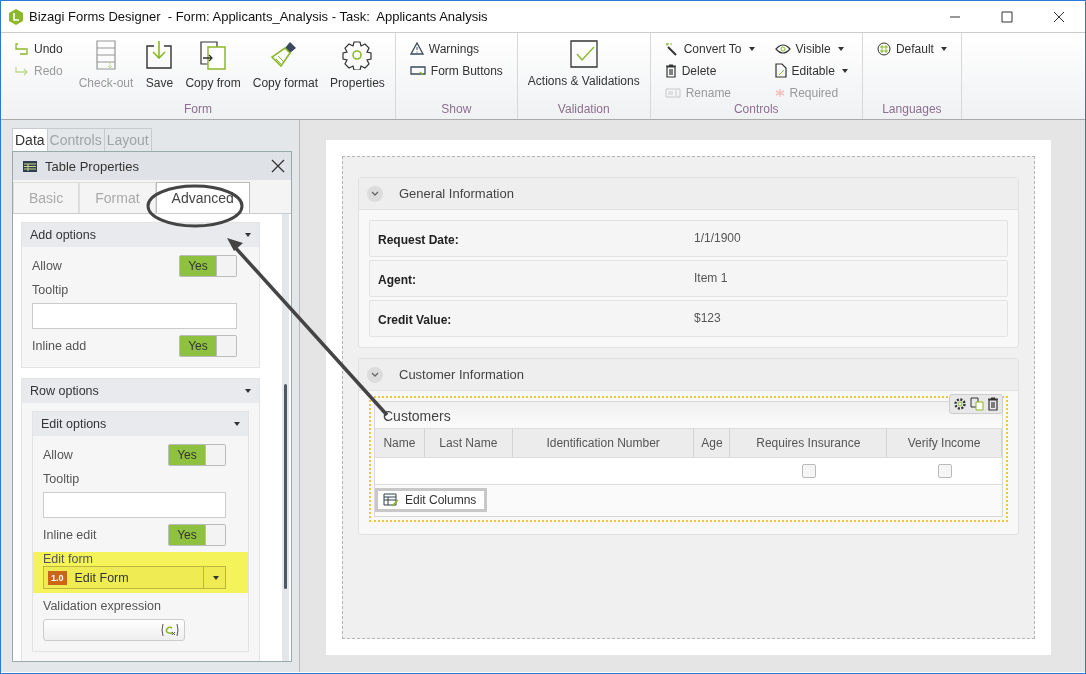  What do you see at coordinates (397, 281) in the screenshot?
I see `field-label: Agent:` at bounding box center [397, 281].